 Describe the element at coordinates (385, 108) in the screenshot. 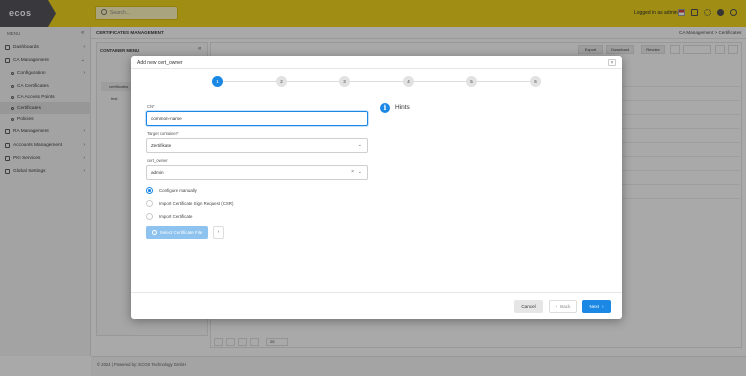

I see `info-icon: i` at that location.